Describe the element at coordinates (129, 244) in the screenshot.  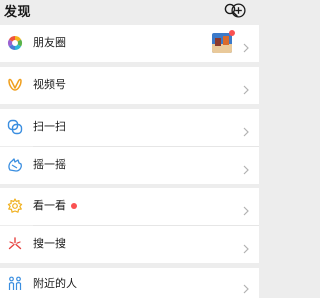
I see `menu-item-search: 搜一搜` at that location.